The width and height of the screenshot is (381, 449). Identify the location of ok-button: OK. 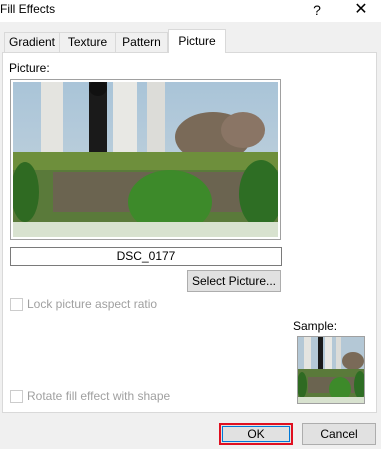
(256, 434).